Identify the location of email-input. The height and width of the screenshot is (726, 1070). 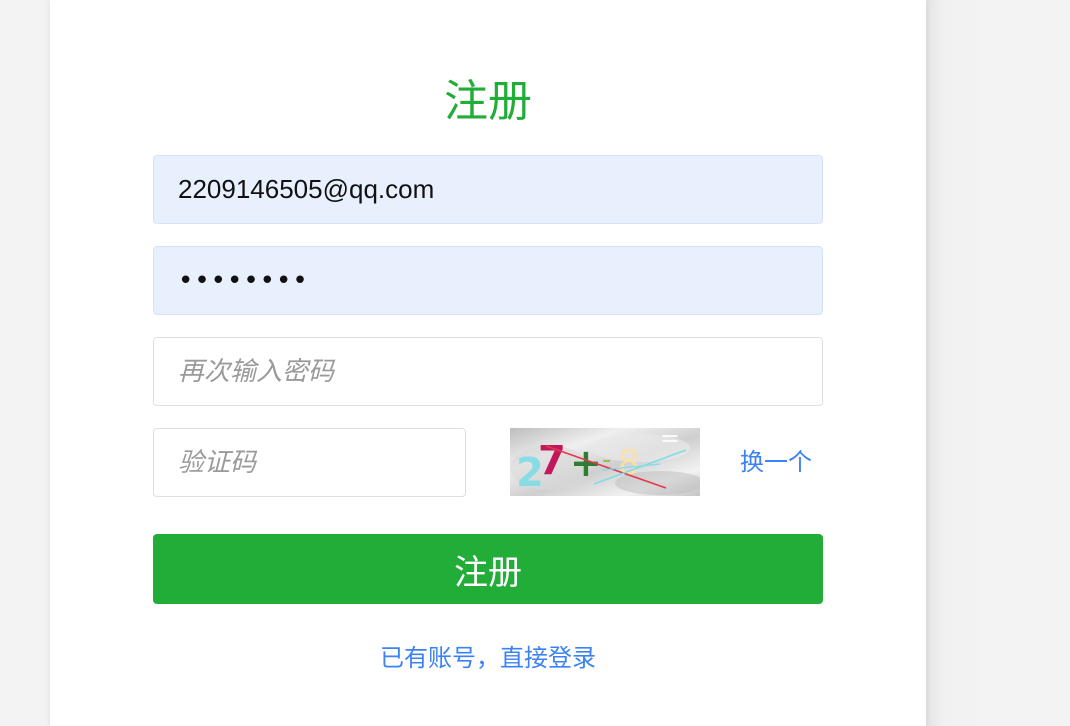
(488, 189).